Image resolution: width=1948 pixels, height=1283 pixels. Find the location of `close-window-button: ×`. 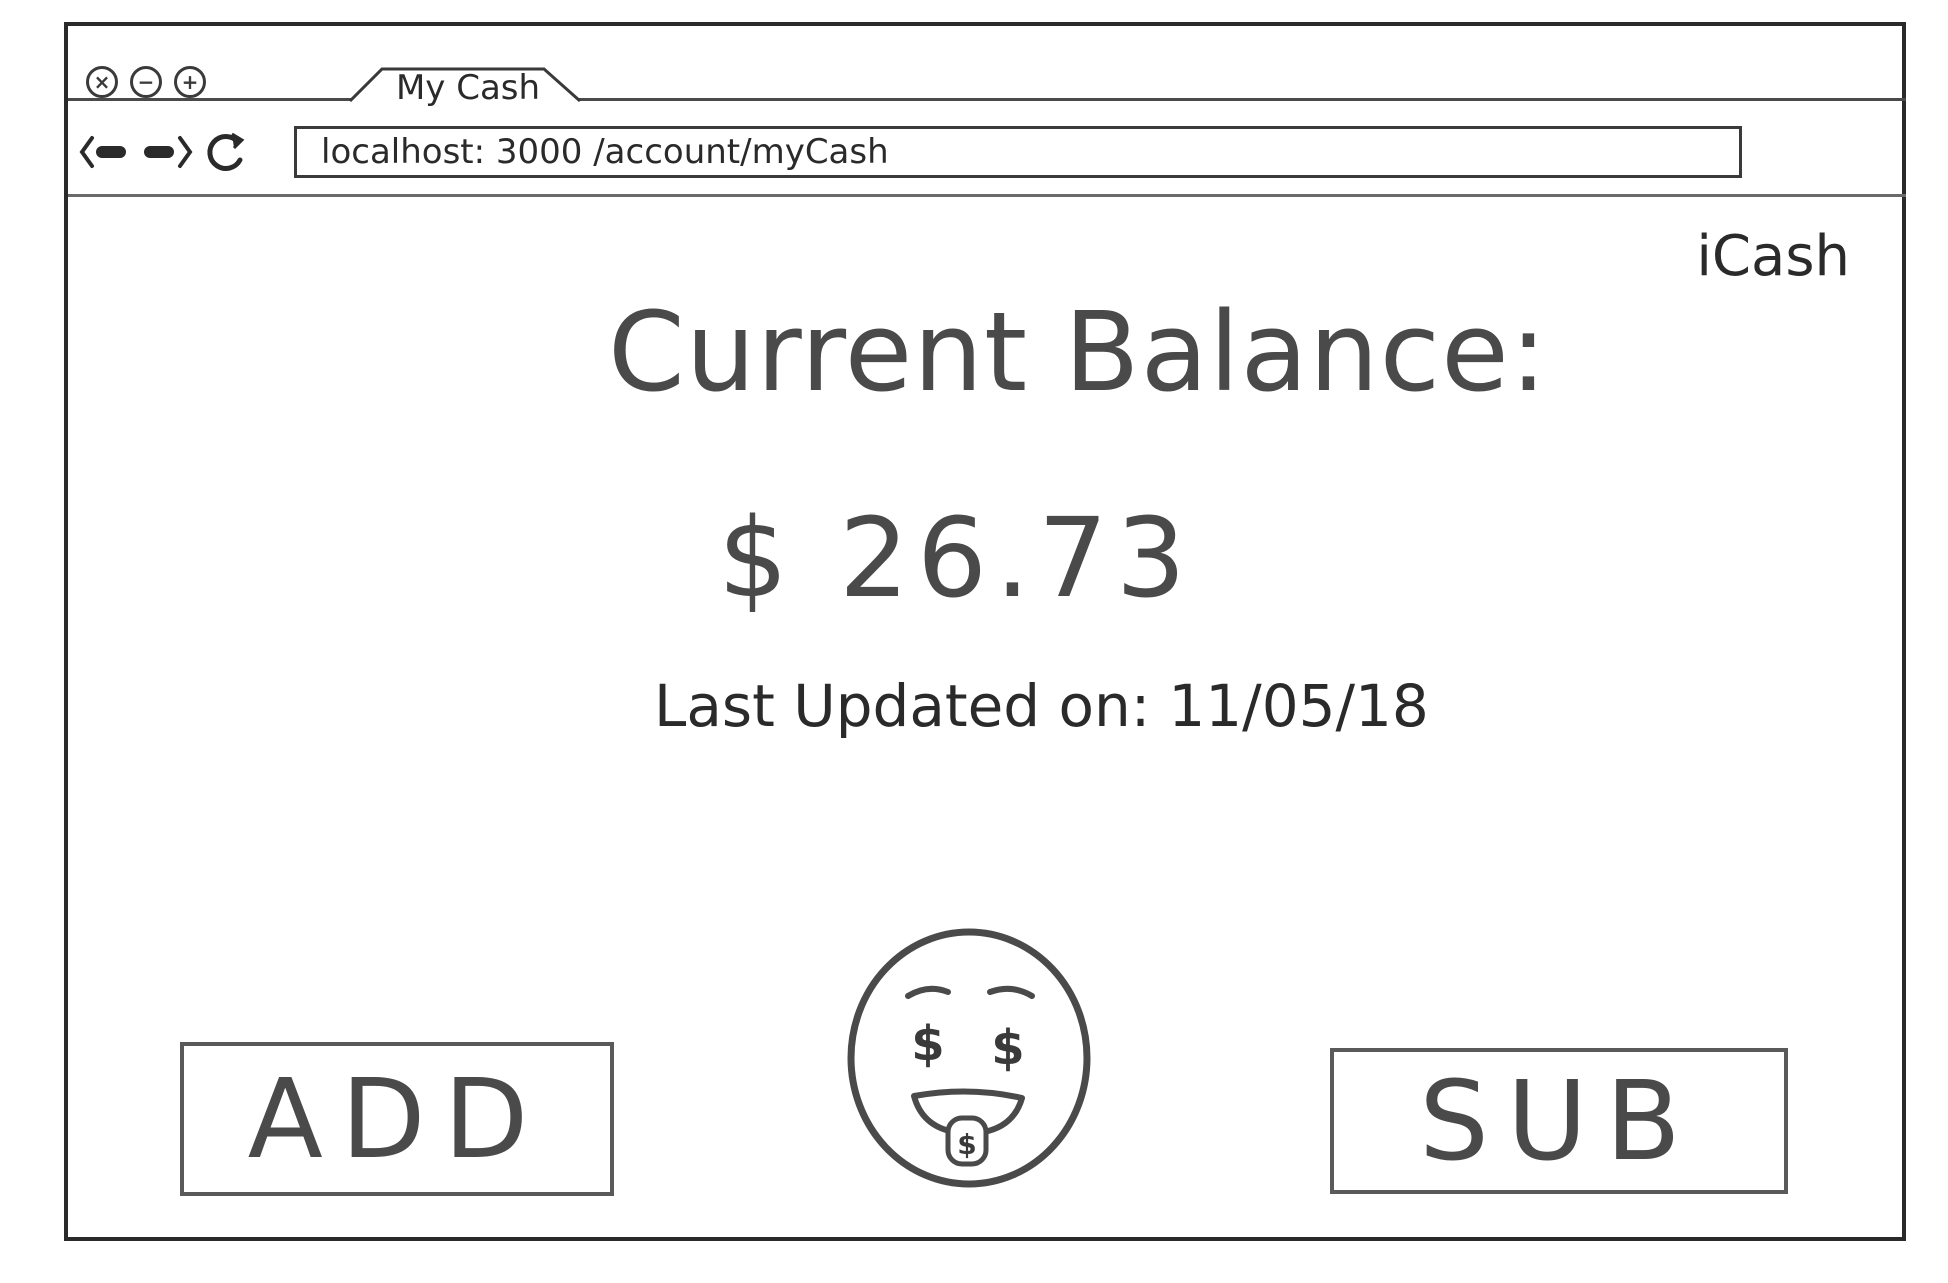

close-window-button: × is located at coordinates (102, 82).